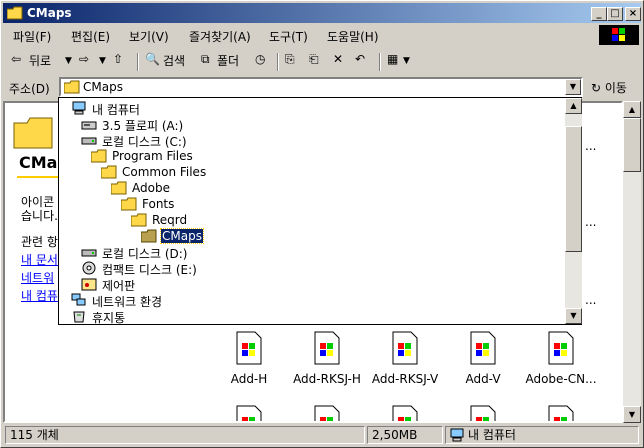 This screenshot has height=448, width=644. I want to click on dropdown-scrollbar: ▲ ▼, so click(573, 211).